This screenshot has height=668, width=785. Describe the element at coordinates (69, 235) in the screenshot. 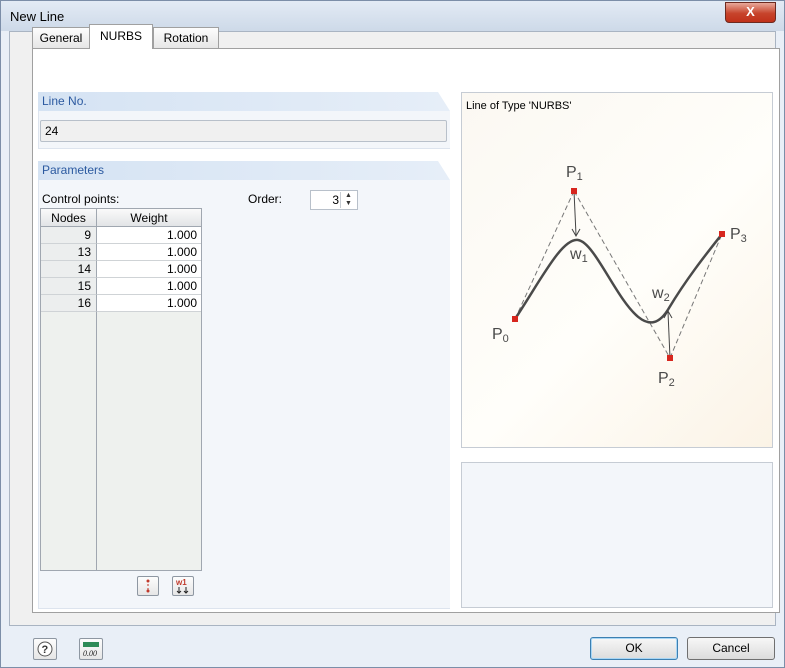

I see `table-row-node: 9` at that location.